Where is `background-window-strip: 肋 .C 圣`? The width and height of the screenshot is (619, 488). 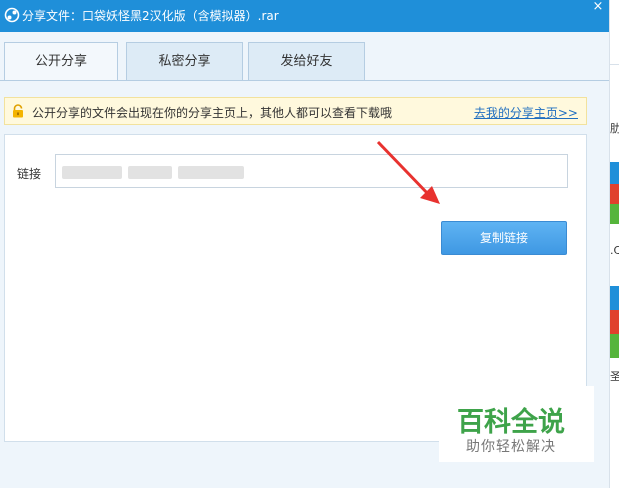 background-window-strip: 肋 .C 圣 is located at coordinates (614, 244).